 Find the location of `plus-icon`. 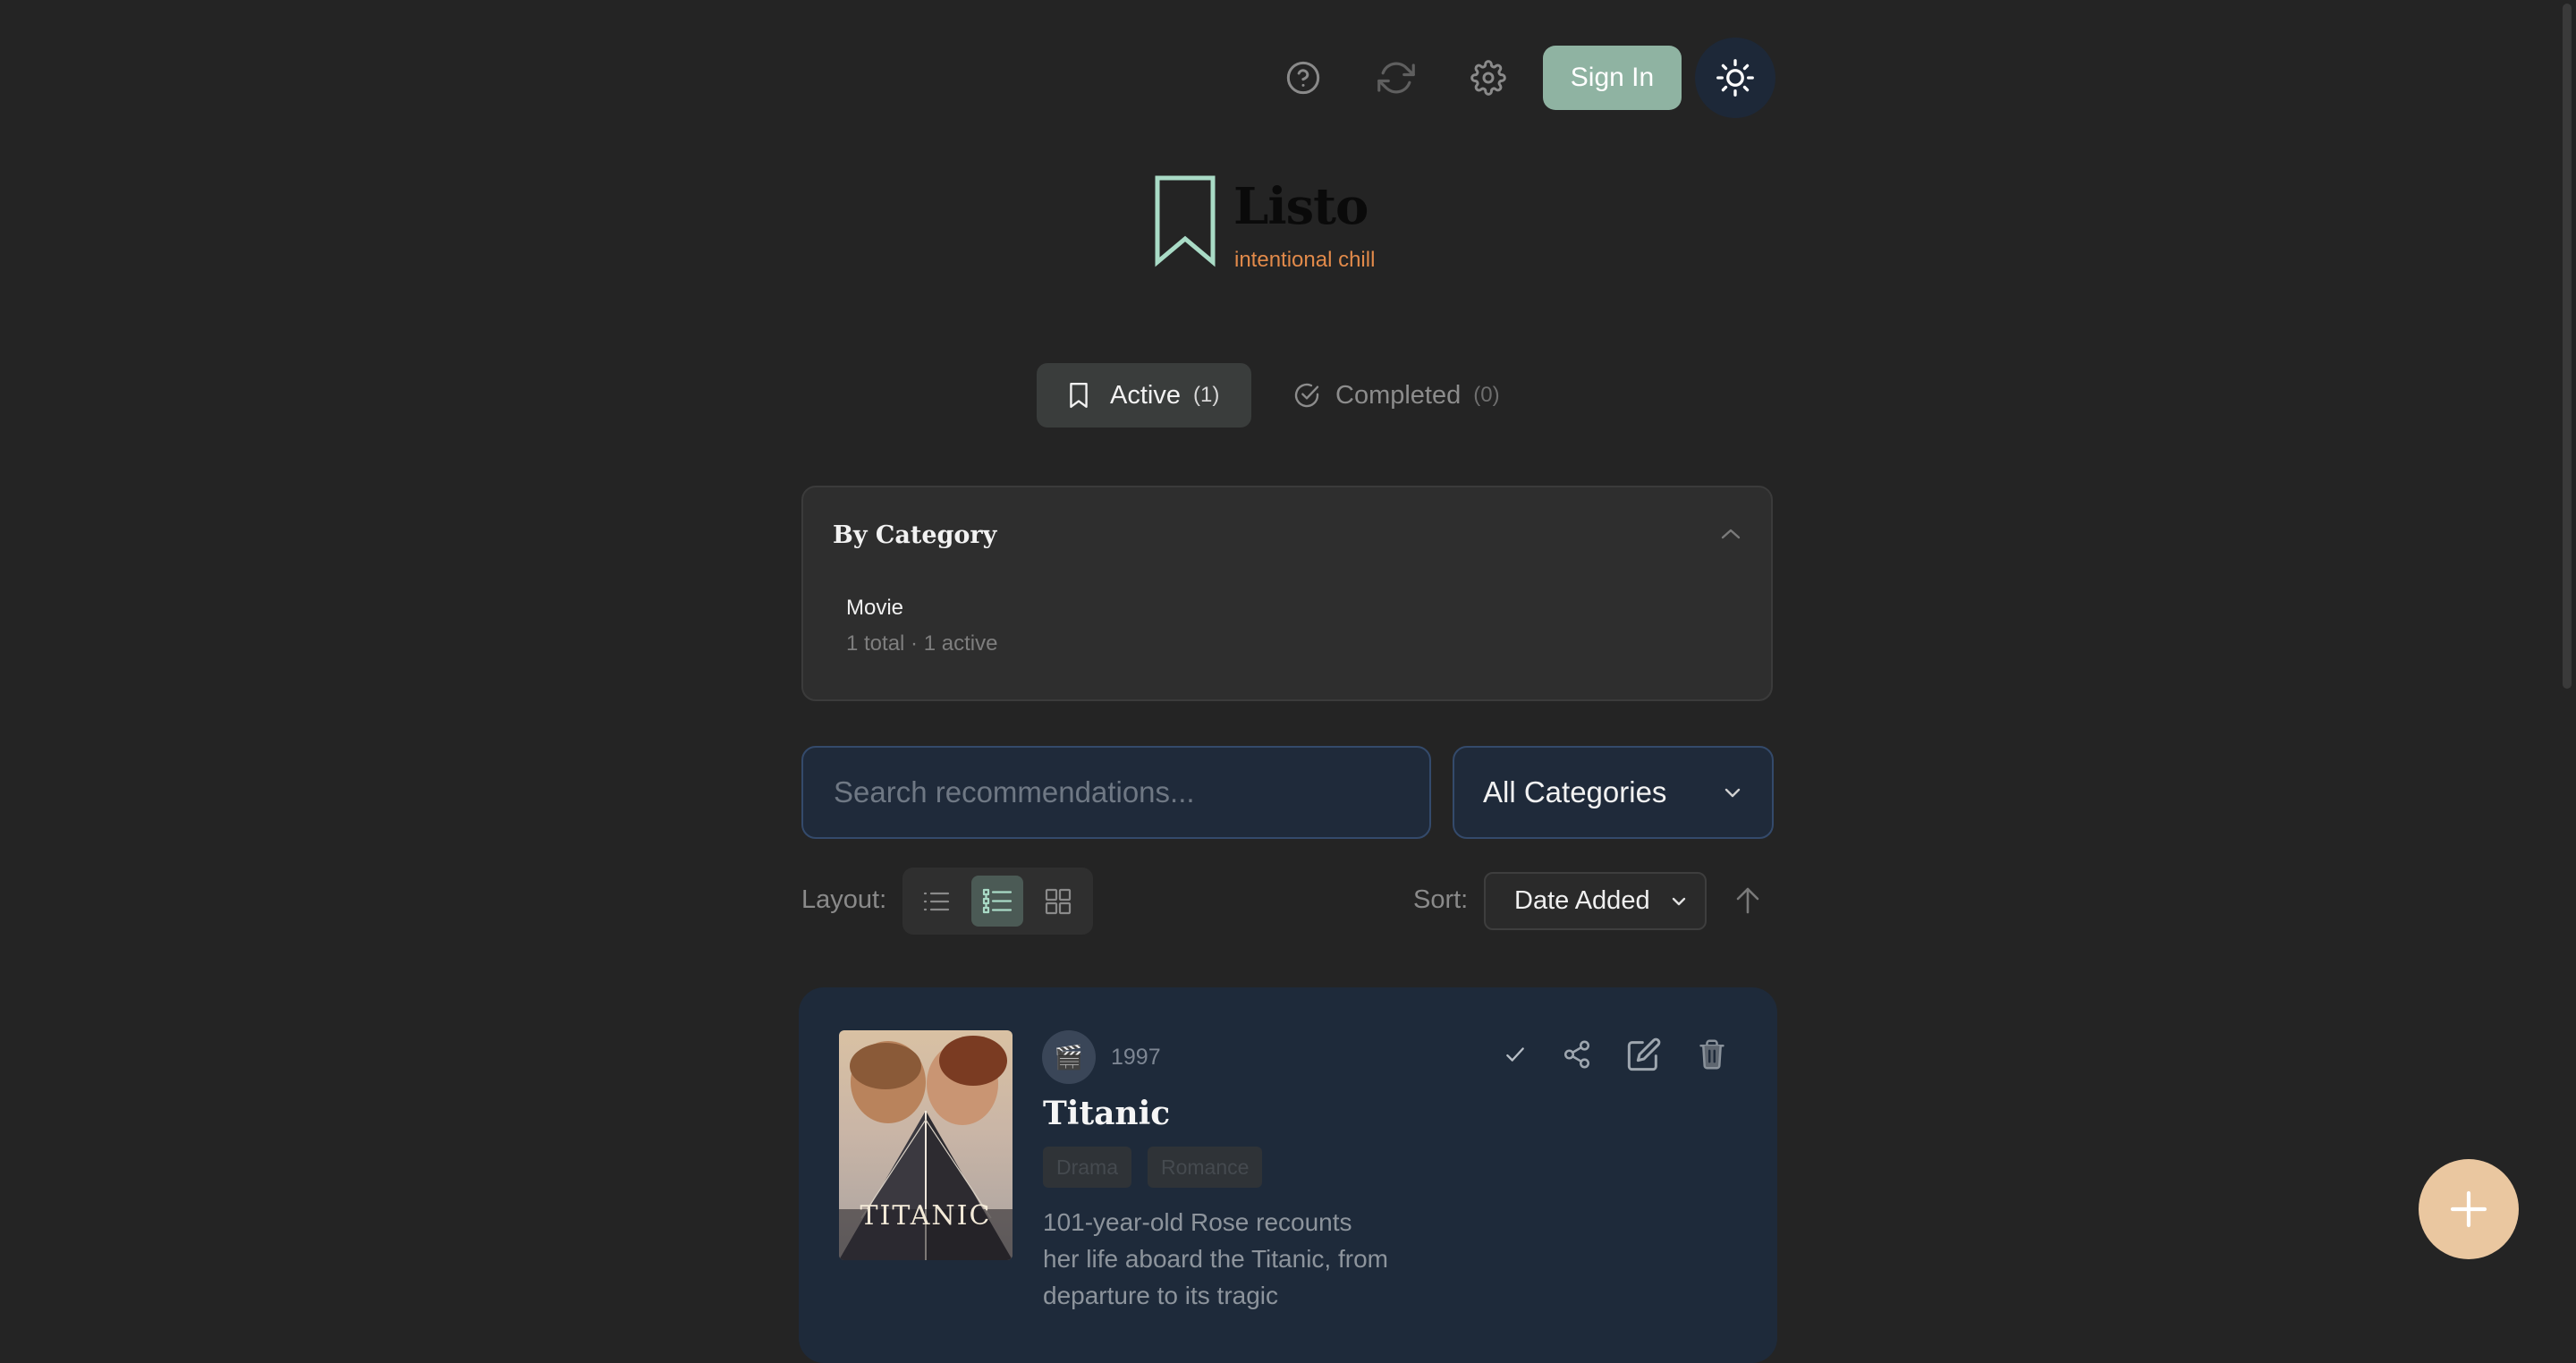

plus-icon is located at coordinates (2468, 1209).